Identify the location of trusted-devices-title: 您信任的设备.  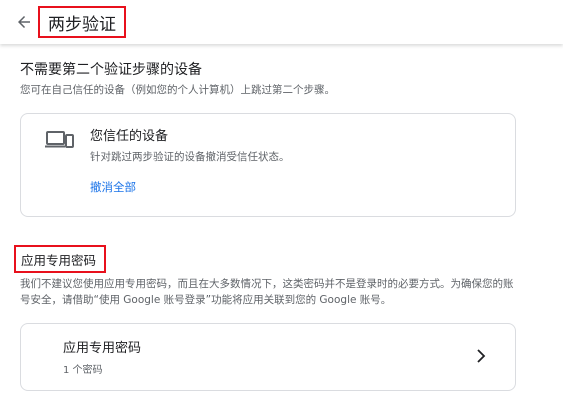
(129, 136).